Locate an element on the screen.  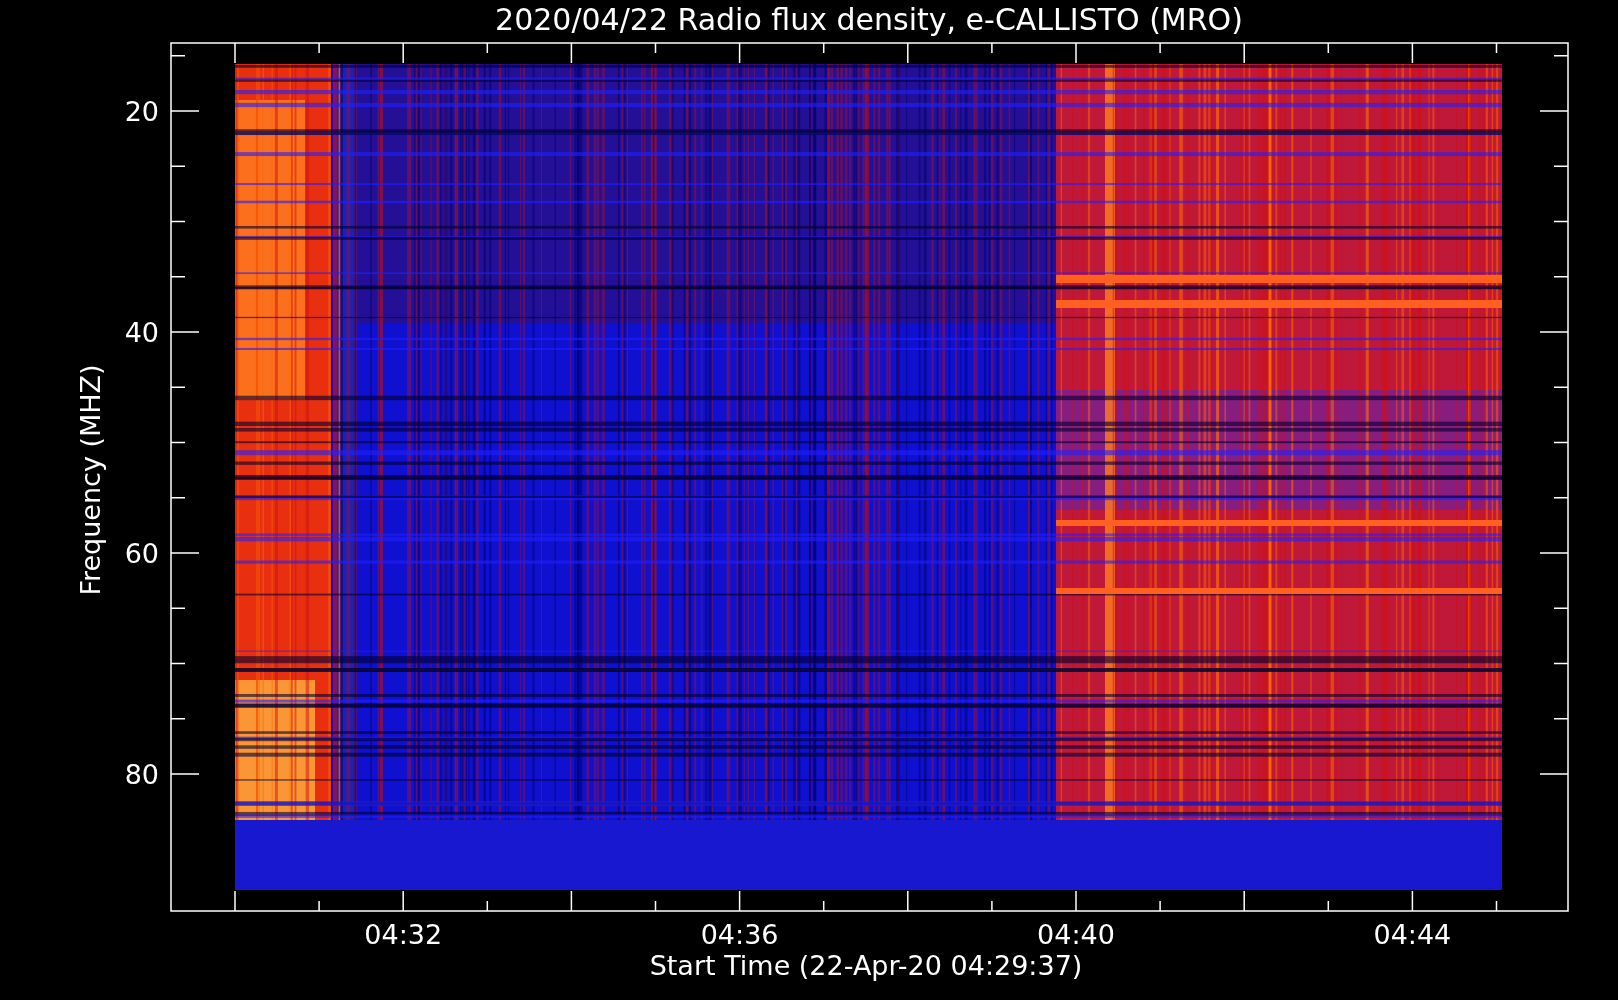
x-tick-label: 04:40 is located at coordinates (1076, 934).